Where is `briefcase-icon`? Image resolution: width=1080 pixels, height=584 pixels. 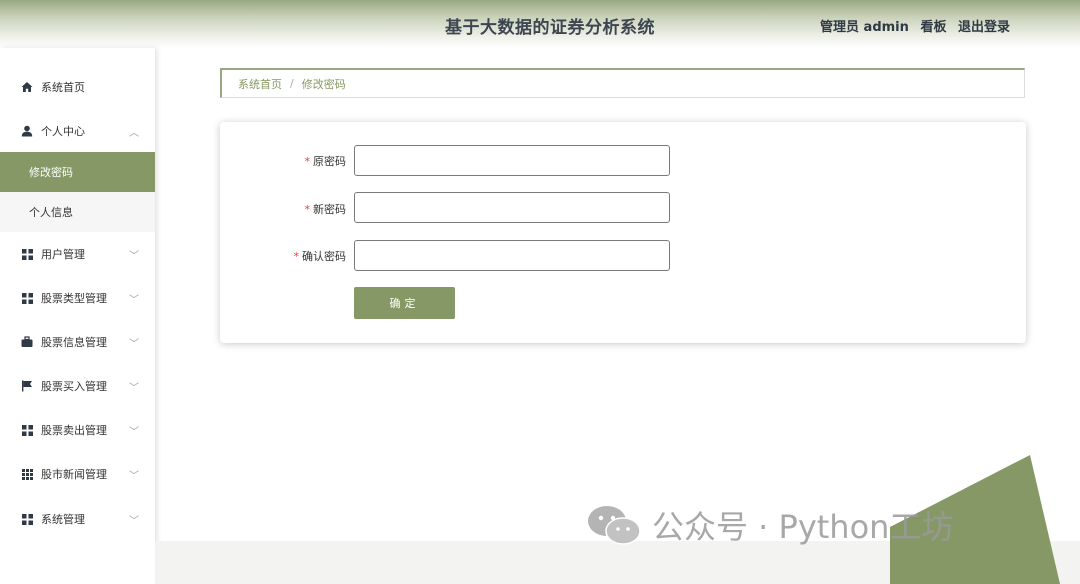
briefcase-icon is located at coordinates (27, 342).